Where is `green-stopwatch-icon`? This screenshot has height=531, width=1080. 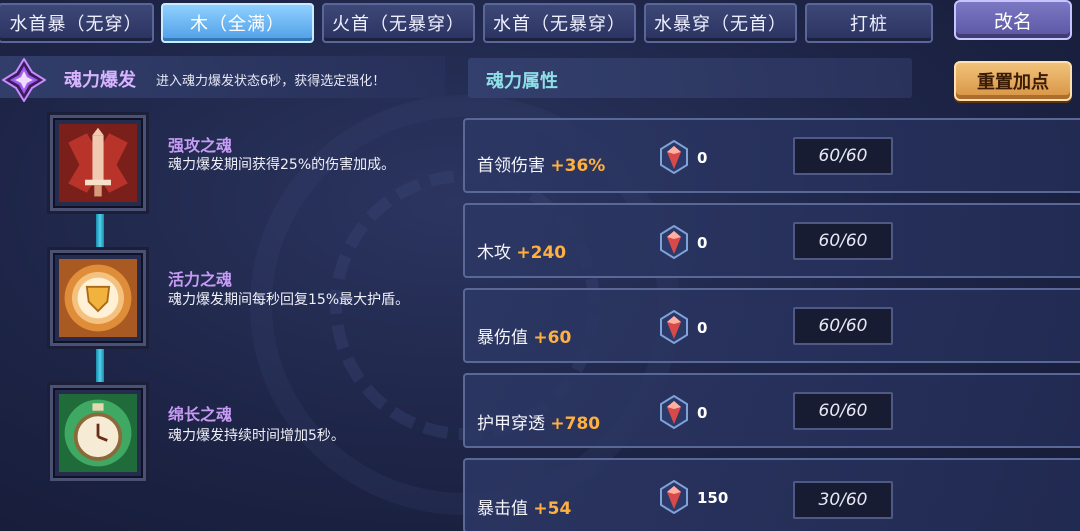 green-stopwatch-icon is located at coordinates (98, 433).